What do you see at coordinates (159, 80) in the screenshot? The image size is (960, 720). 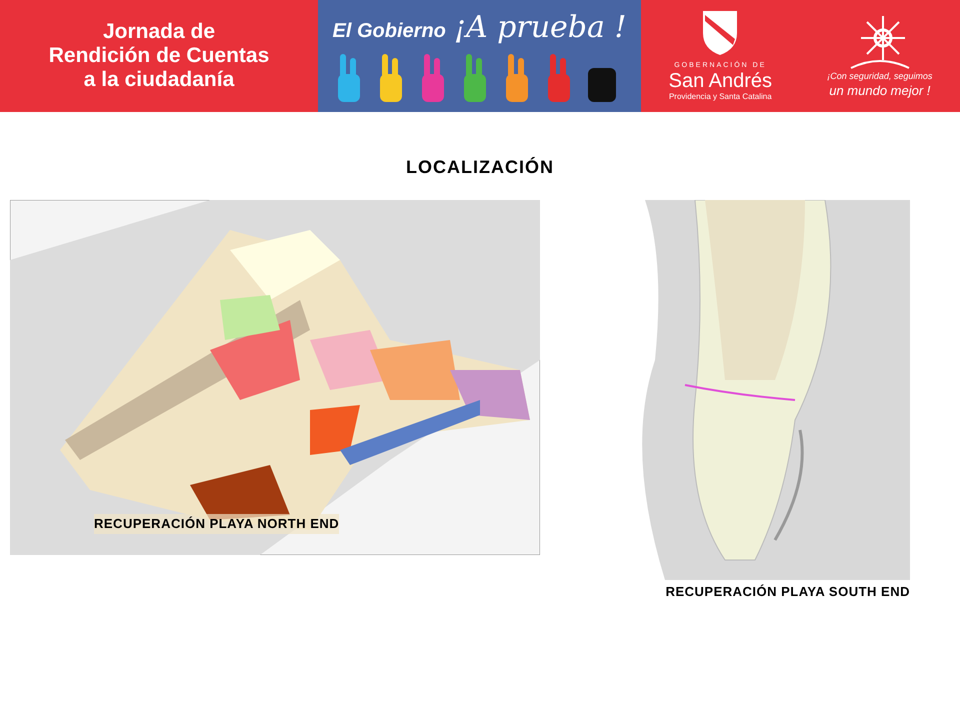 I see `banner-title: a la ciudadanía` at bounding box center [159, 80].